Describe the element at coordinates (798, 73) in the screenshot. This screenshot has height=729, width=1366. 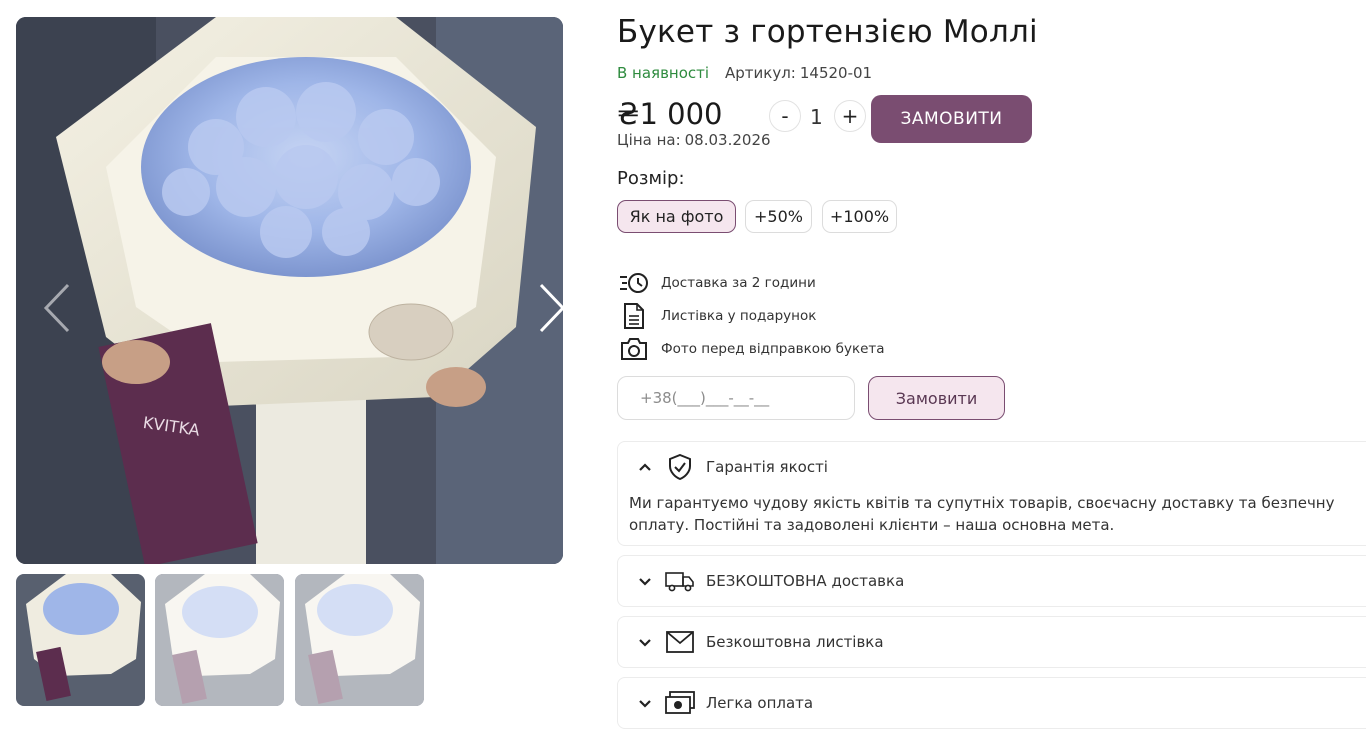
I see `product-sku: Артикул: 14520-01` at that location.